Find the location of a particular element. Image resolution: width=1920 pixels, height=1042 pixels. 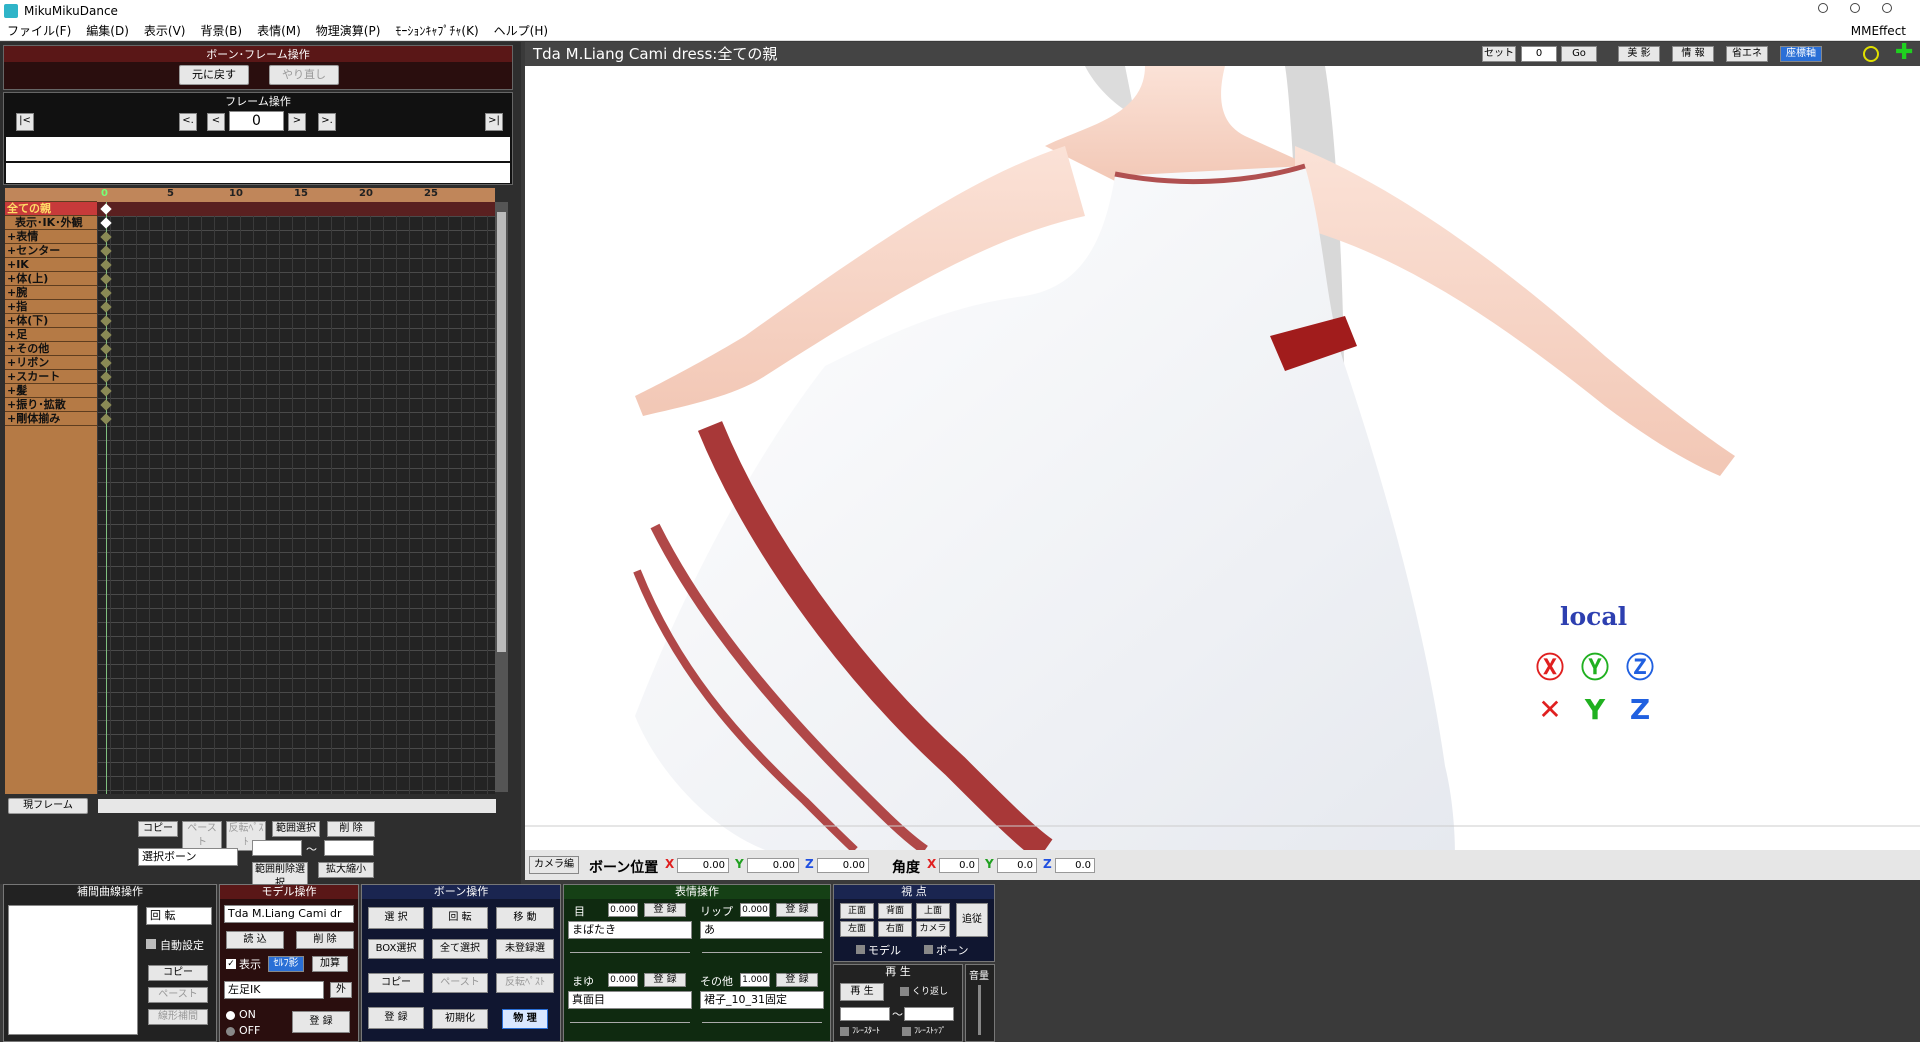

menu-background: 背景(B) is located at coordinates (221, 30).